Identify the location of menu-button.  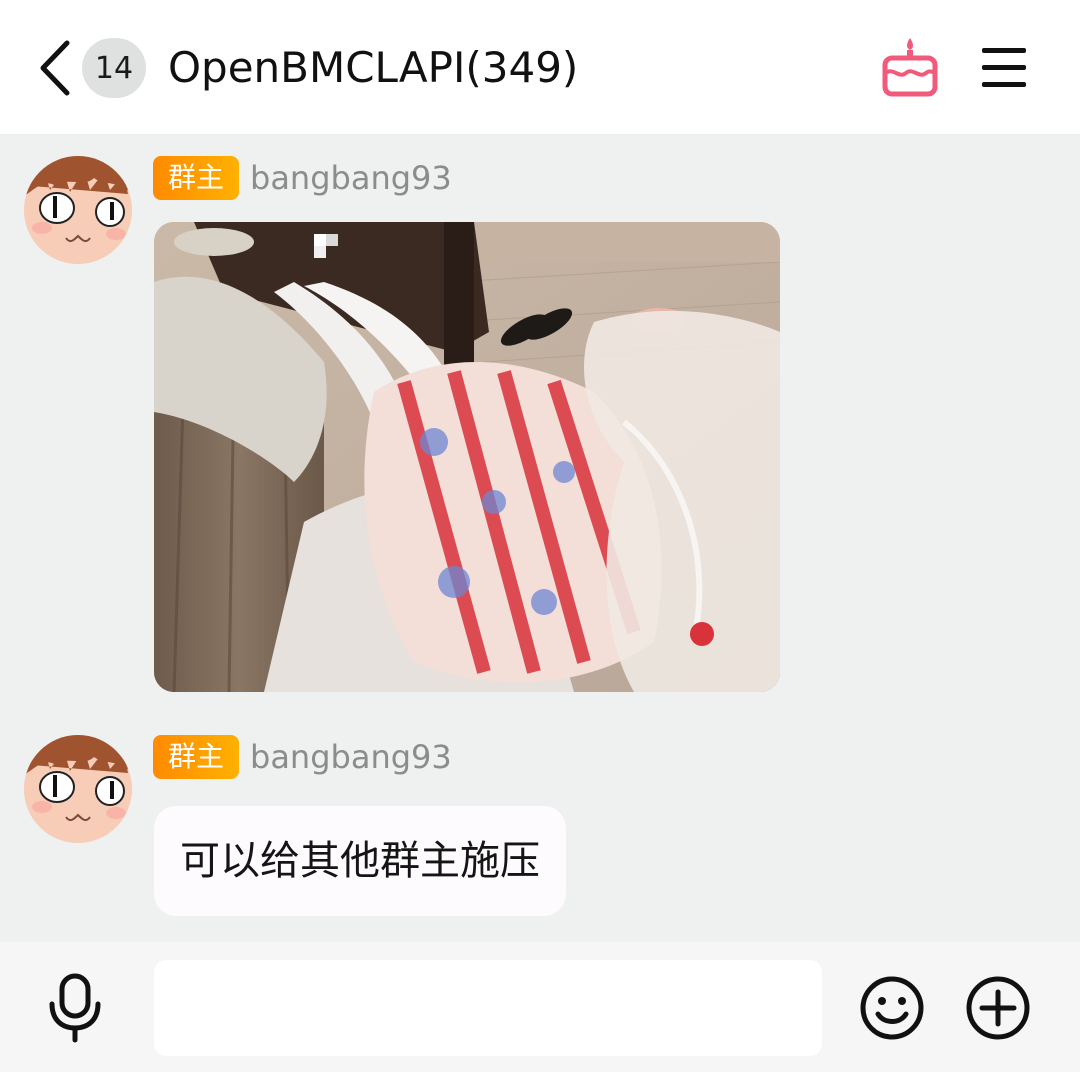
(1004, 68).